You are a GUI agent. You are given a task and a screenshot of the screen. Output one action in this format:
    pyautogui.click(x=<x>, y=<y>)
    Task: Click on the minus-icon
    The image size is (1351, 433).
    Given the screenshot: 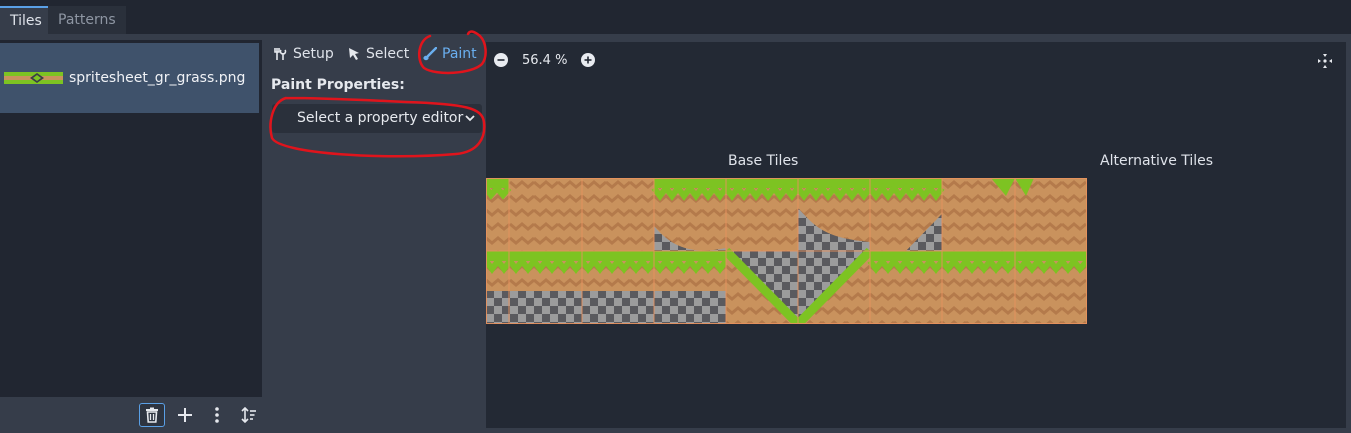 What is the action you would take?
    pyautogui.click(x=501, y=60)
    